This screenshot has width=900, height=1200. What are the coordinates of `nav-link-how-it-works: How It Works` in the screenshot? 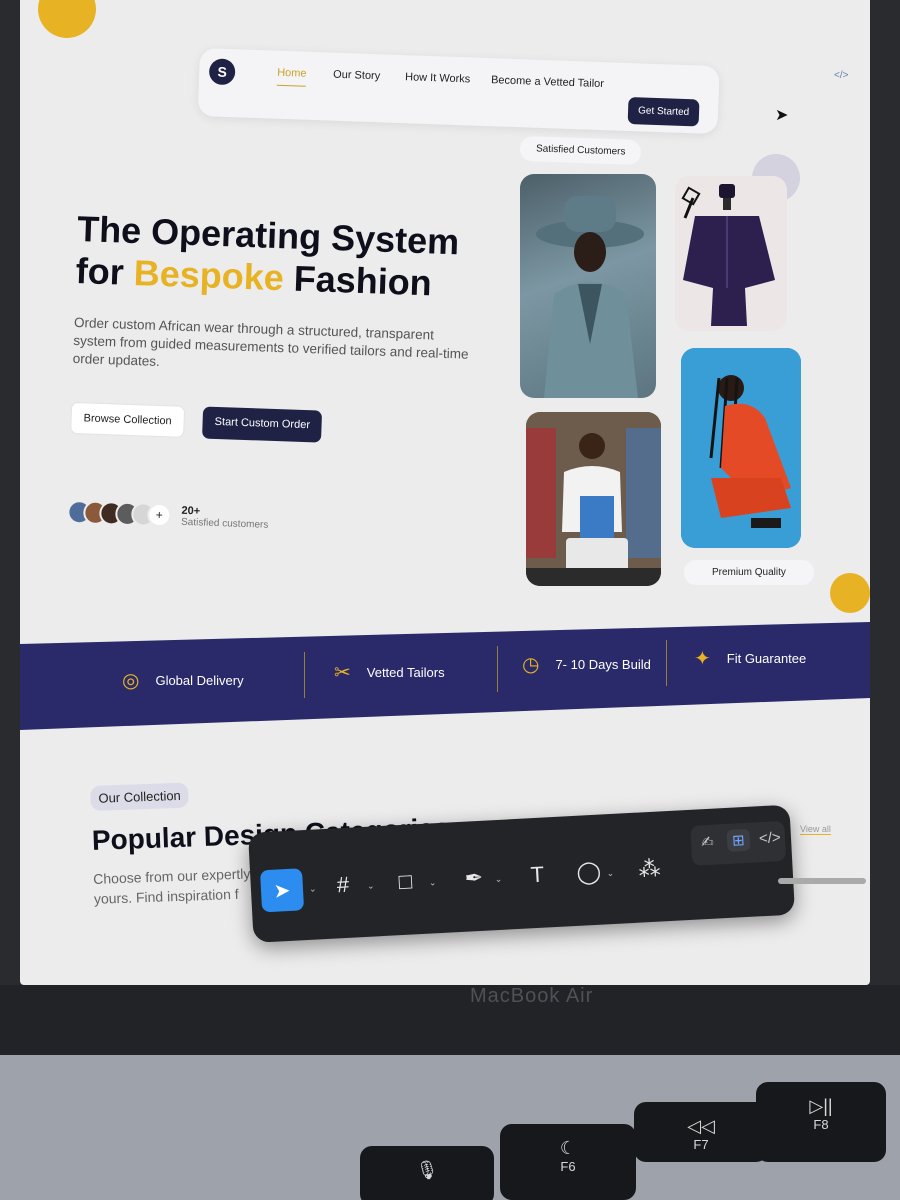 It's located at (438, 78).